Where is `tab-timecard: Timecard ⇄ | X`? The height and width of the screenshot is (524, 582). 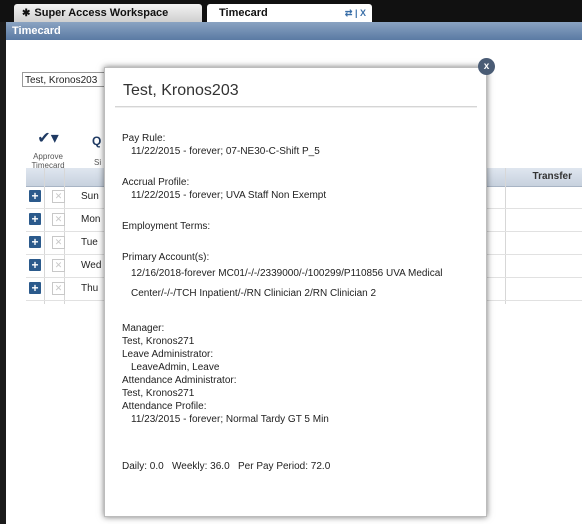 tab-timecard: Timecard ⇄ | X is located at coordinates (289, 13).